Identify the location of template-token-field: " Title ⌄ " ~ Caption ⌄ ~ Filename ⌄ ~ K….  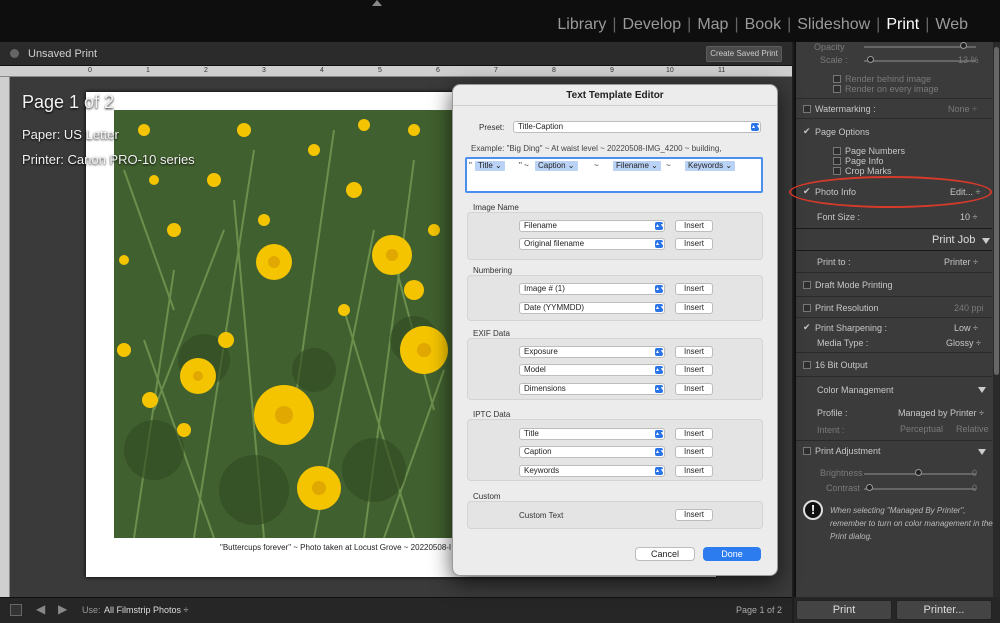
(614, 175).